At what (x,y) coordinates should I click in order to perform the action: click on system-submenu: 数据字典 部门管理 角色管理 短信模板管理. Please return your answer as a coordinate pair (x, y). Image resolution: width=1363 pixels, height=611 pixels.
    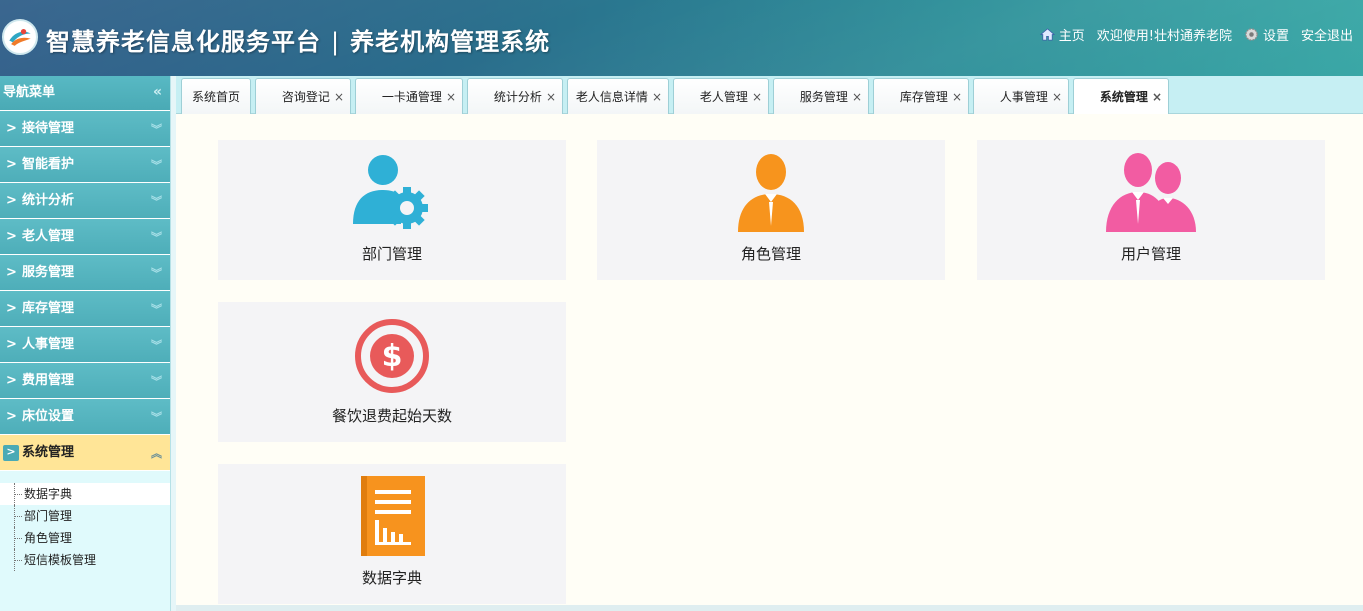
    Looking at the image, I should click on (85, 521).